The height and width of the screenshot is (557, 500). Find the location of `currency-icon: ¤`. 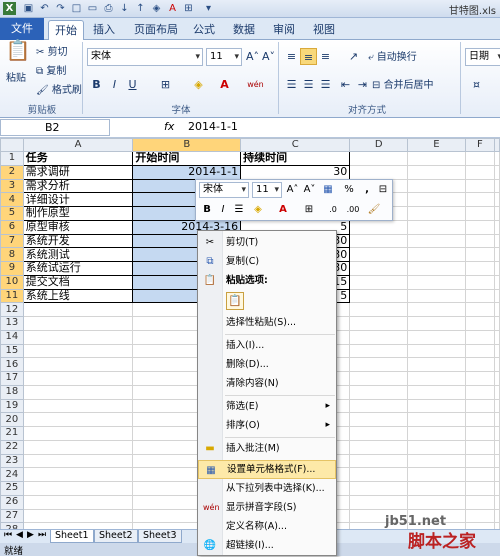

currency-icon: ¤ is located at coordinates (476, 84).